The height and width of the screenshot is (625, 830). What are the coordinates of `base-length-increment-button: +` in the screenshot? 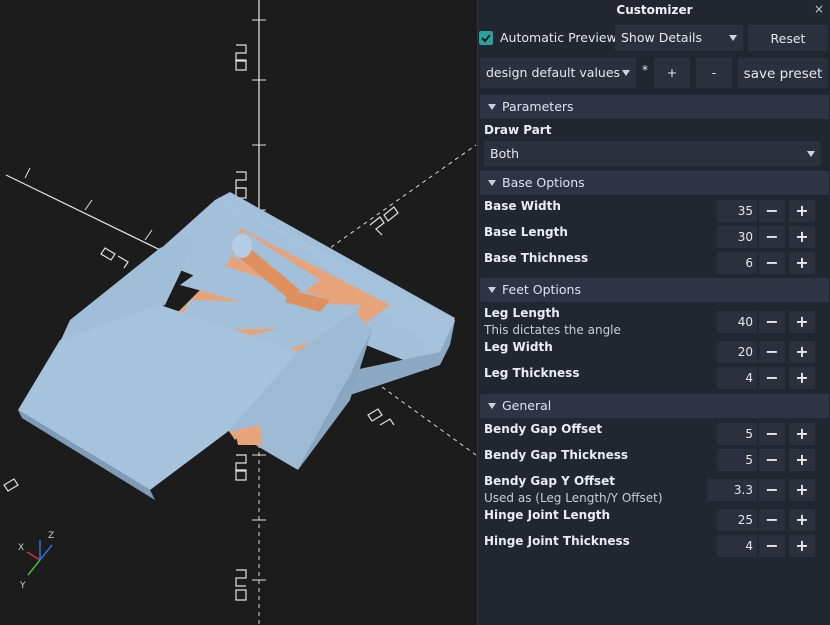 It's located at (802, 237).